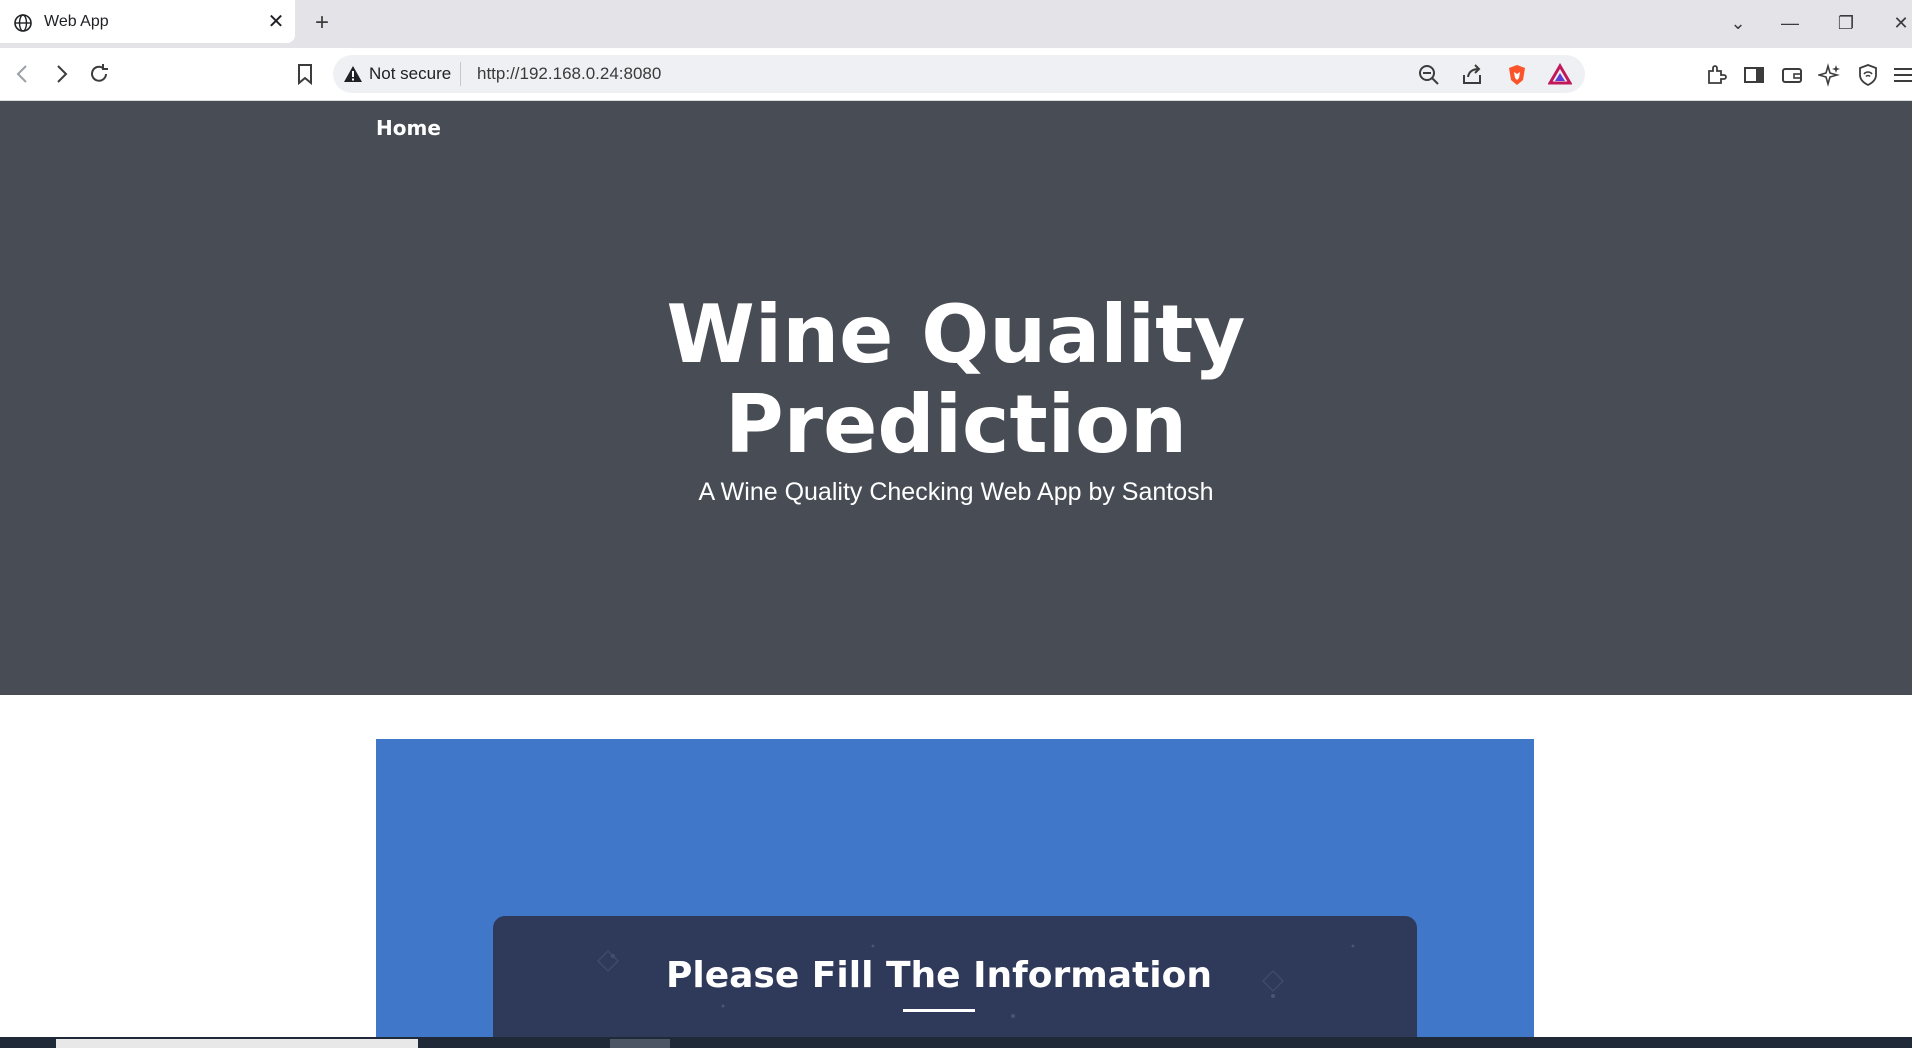 The image size is (1912, 1048). What do you see at coordinates (276, 22) in the screenshot?
I see `close-tab-icon: ✕` at bounding box center [276, 22].